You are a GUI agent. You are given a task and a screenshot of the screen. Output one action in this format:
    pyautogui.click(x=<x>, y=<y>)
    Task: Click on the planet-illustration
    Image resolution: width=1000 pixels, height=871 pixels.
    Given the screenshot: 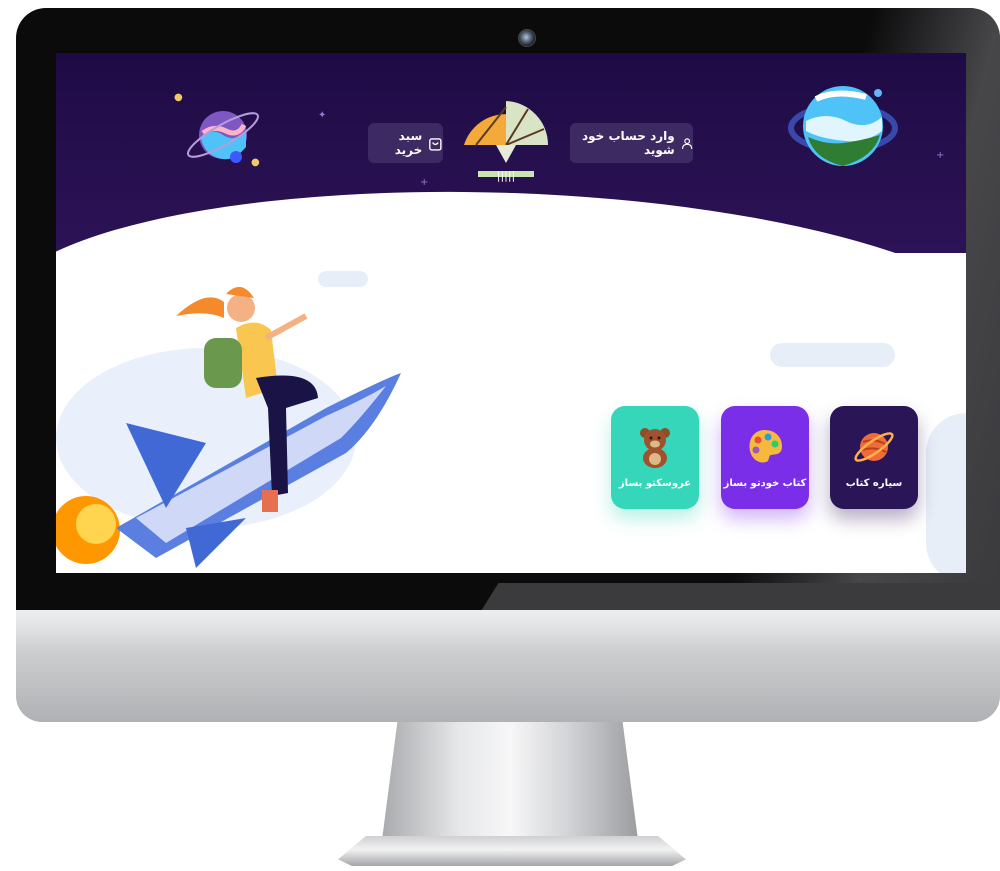 What is the action you would take?
    pyautogui.click(x=223, y=137)
    